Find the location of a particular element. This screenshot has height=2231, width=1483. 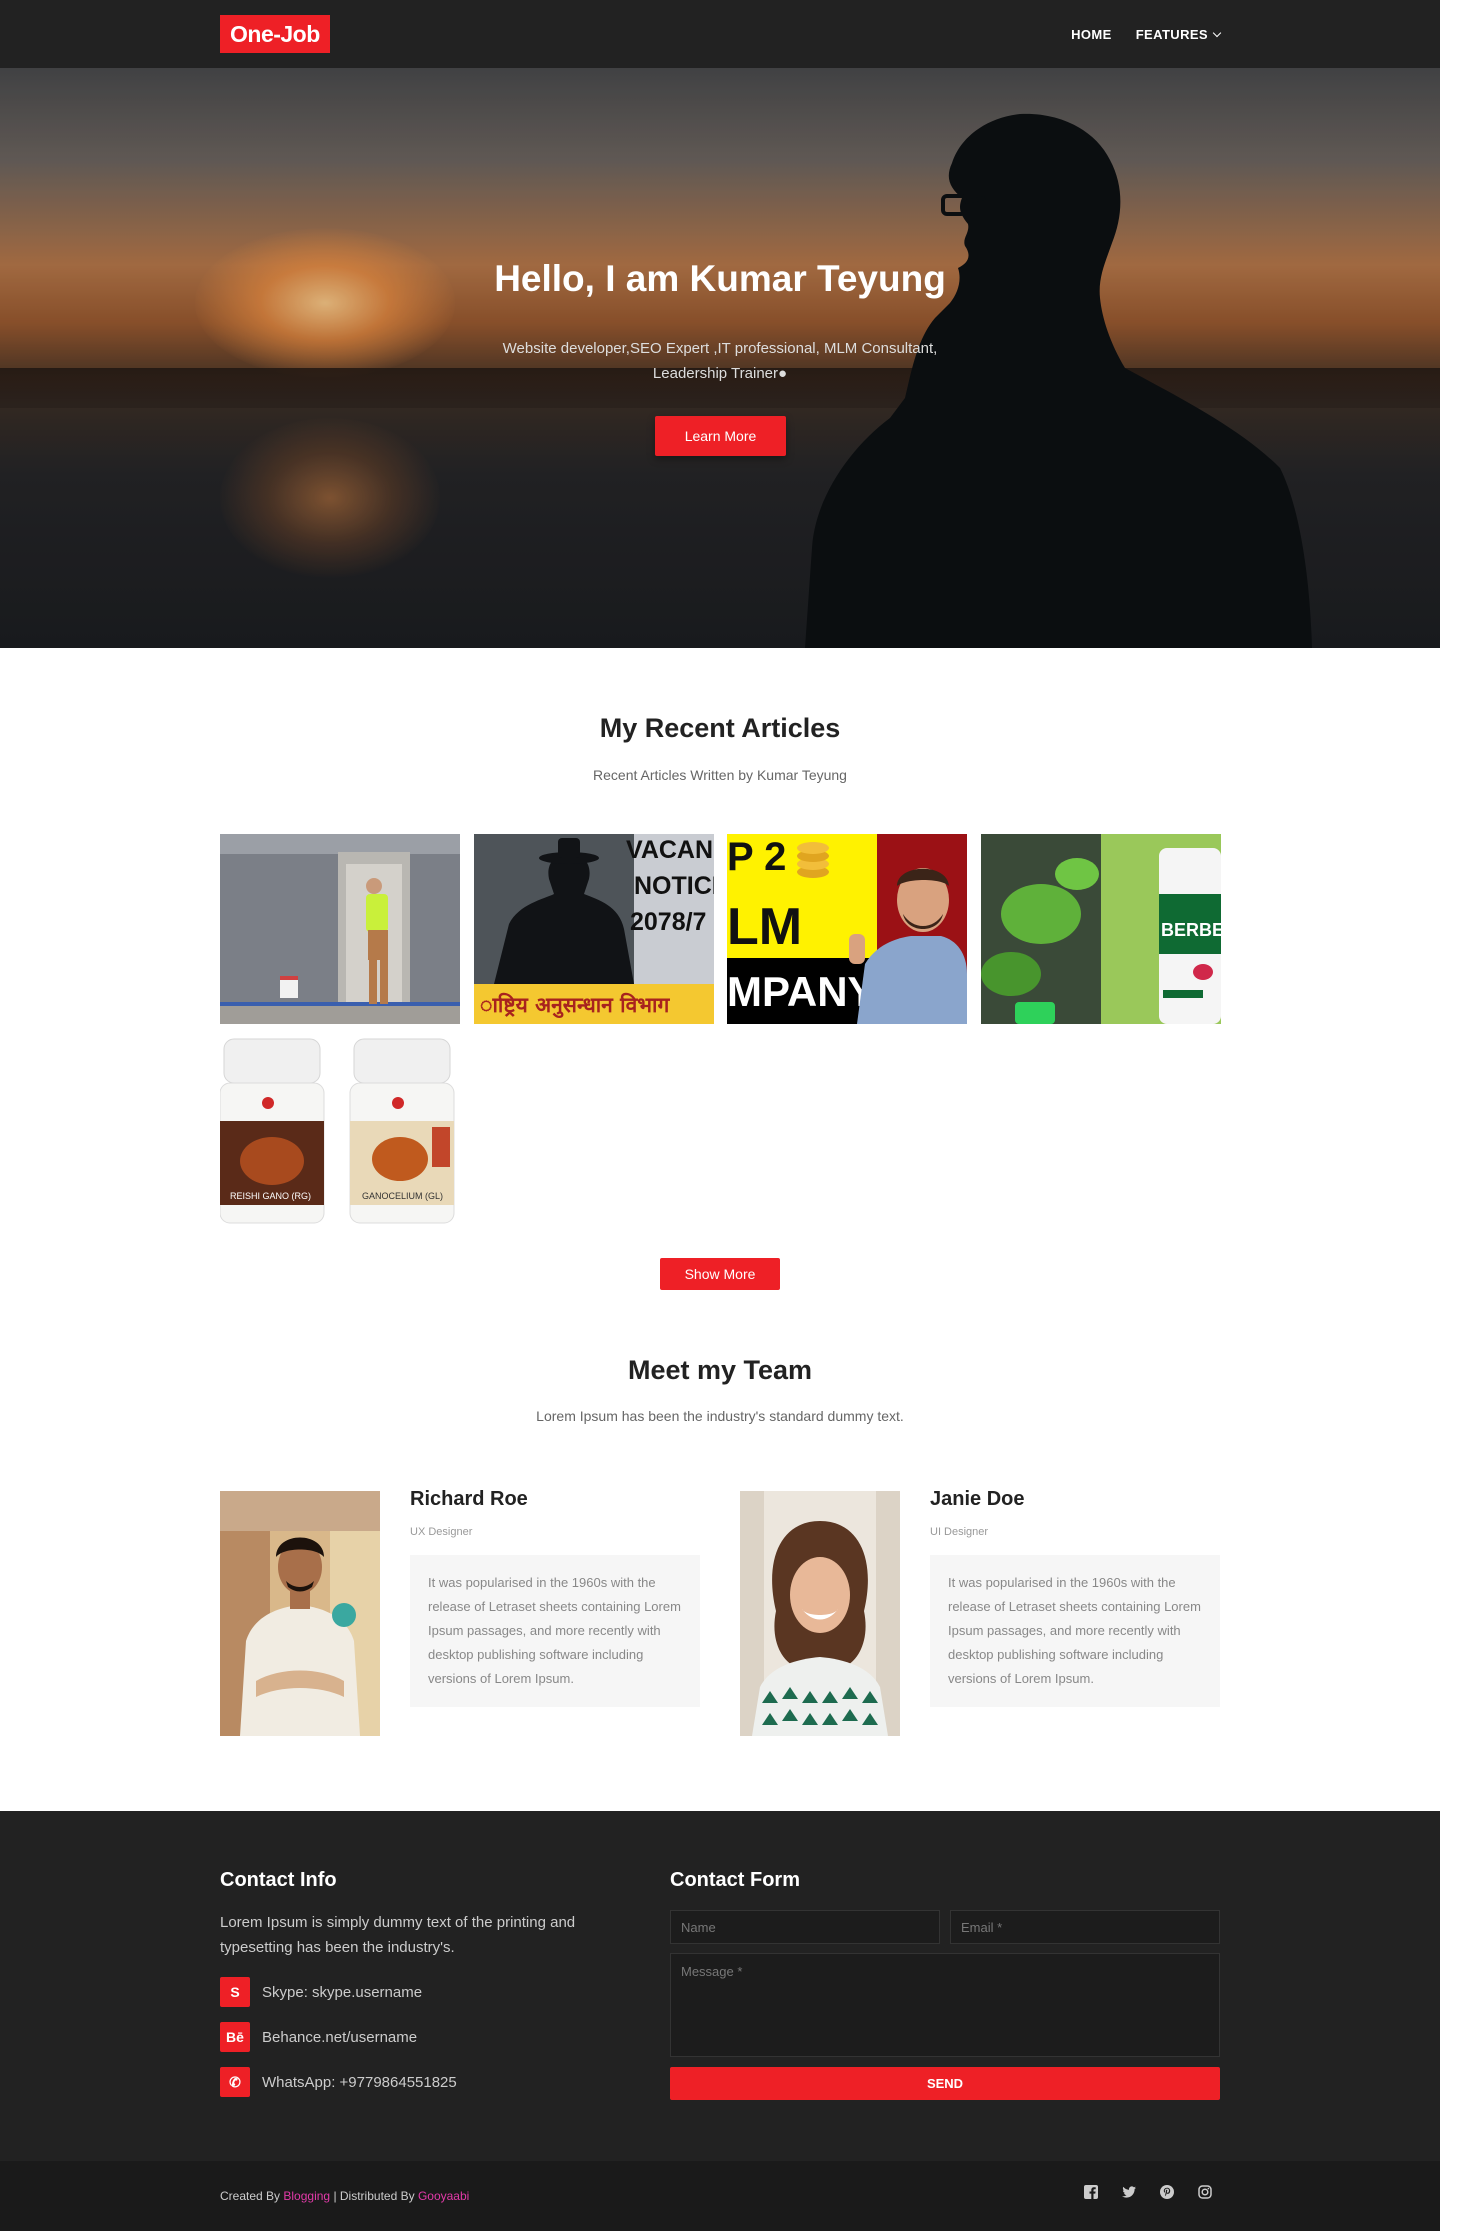

article-image-mlm-company: P 2 LM MPANY is located at coordinates (847, 929).